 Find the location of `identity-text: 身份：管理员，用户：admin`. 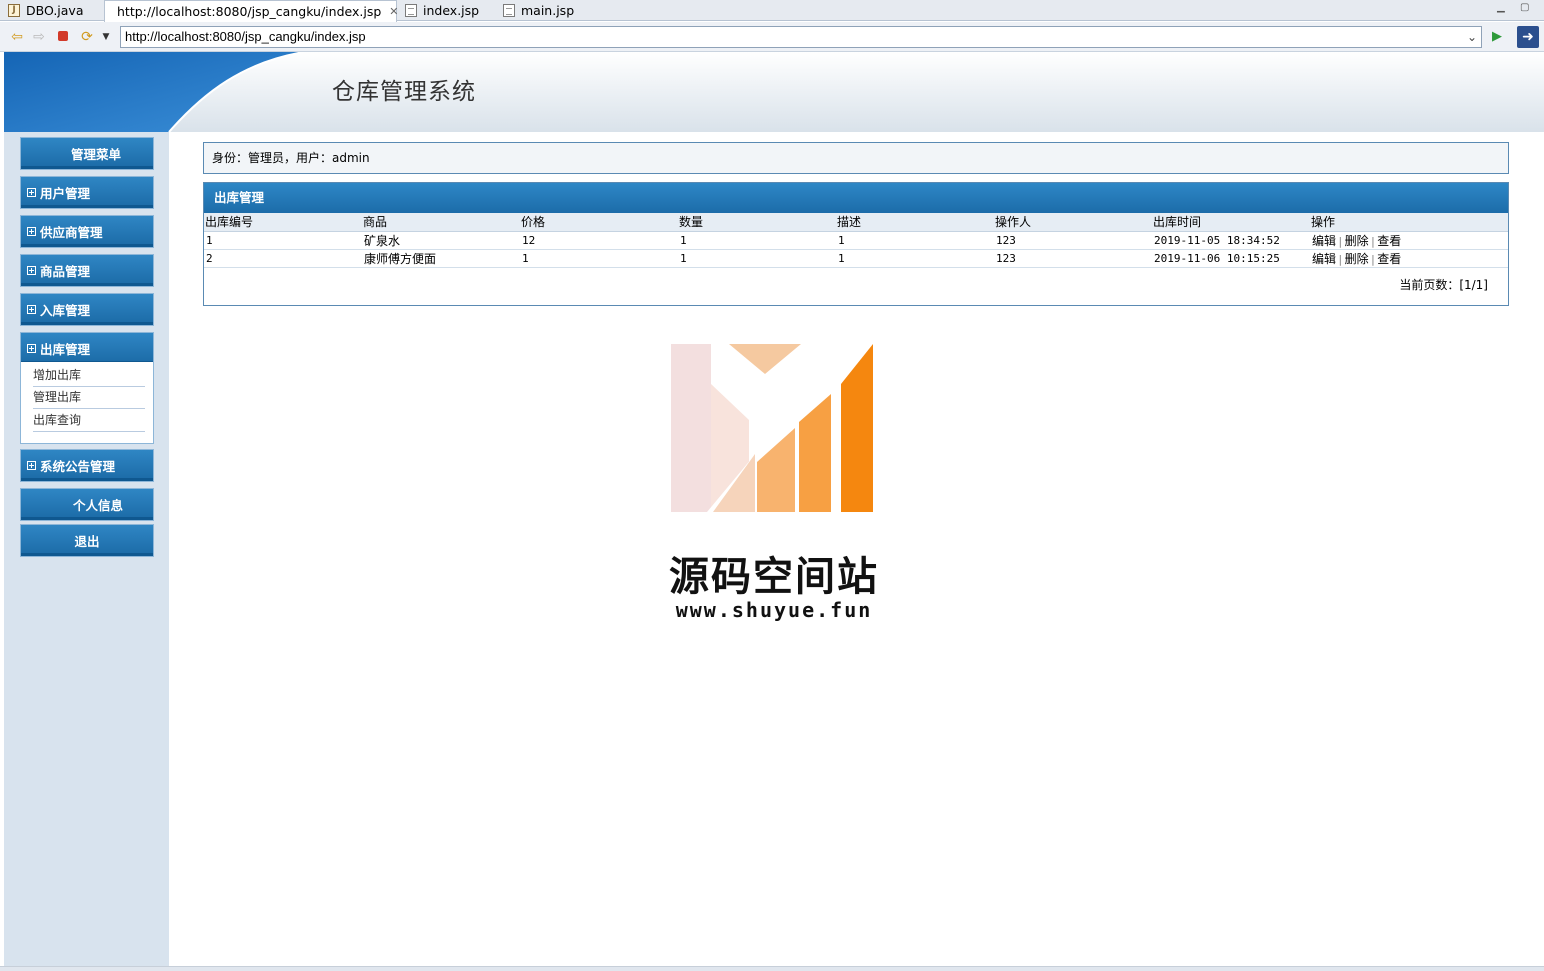

identity-text: 身份：管理员，用户：admin is located at coordinates (291, 158).